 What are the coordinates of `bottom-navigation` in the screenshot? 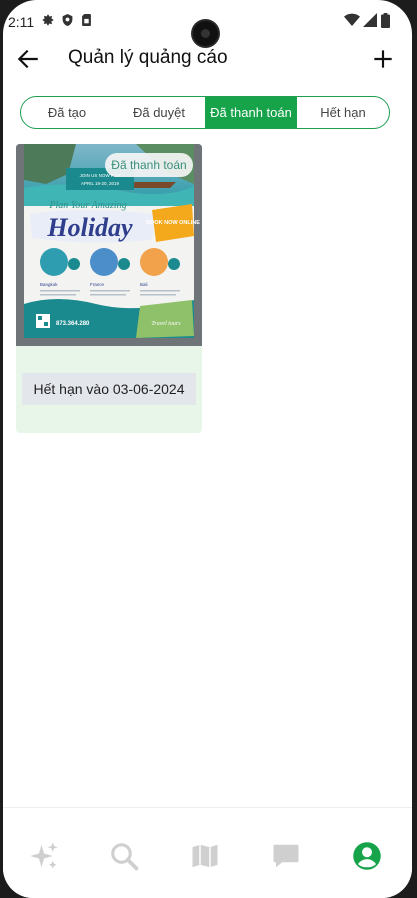 It's located at (207, 852).